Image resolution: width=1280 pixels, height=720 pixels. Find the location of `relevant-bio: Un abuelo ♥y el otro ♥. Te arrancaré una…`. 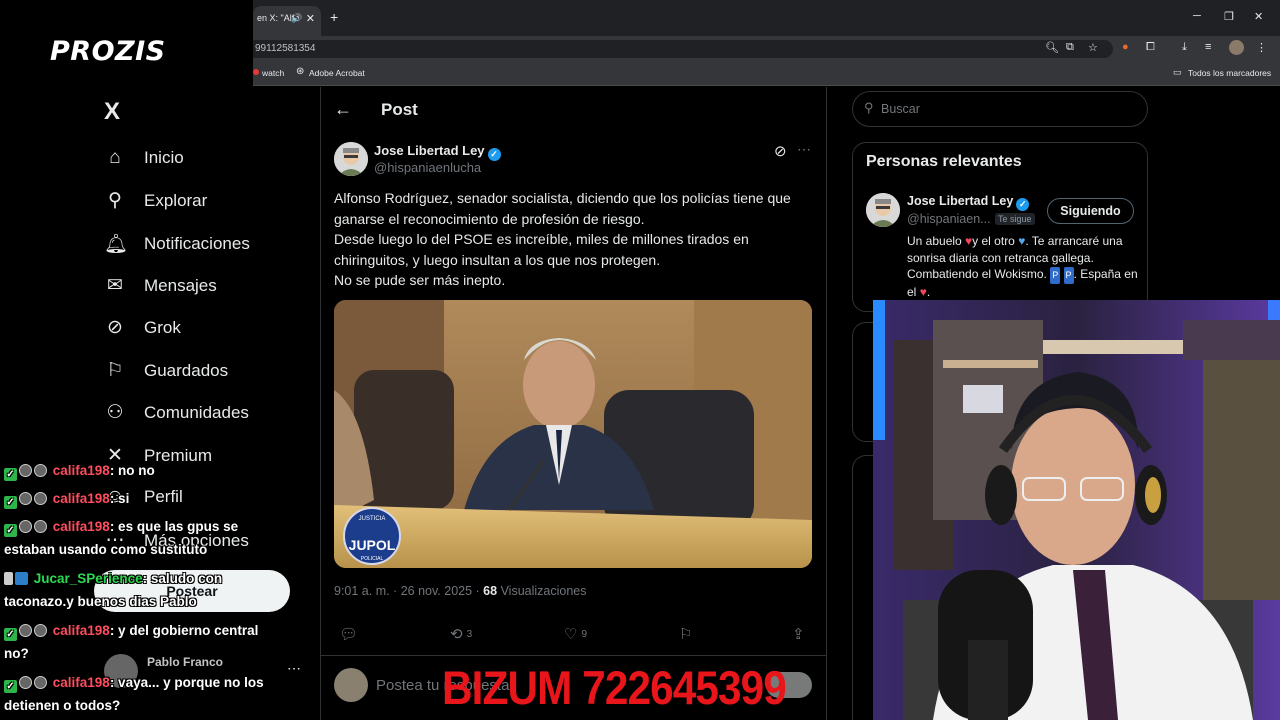

relevant-bio: Un abuelo ♥y el otro ♥. Te arrancaré una… is located at coordinates (1022, 266).